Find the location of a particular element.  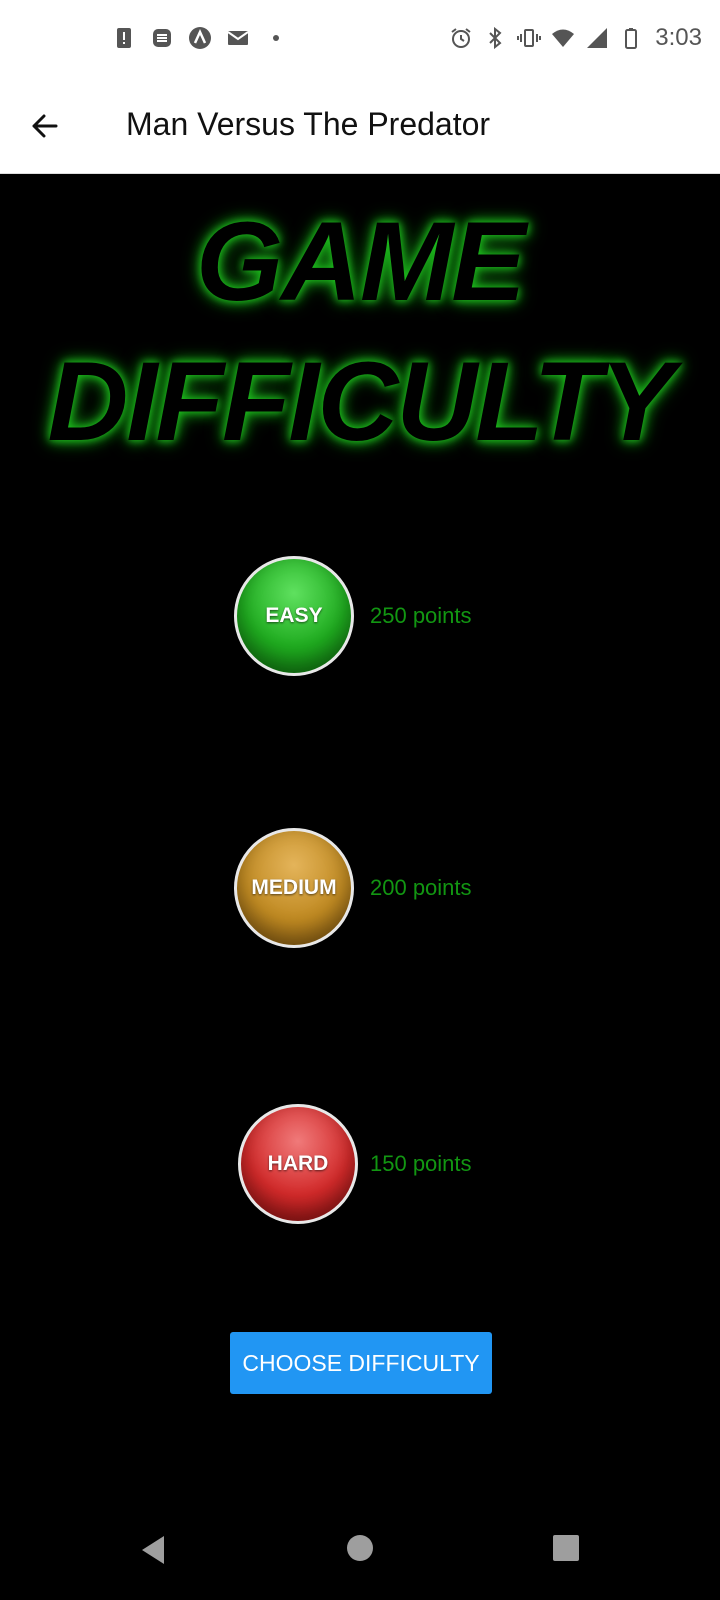

hard-button: HARD is located at coordinates (298, 1164).